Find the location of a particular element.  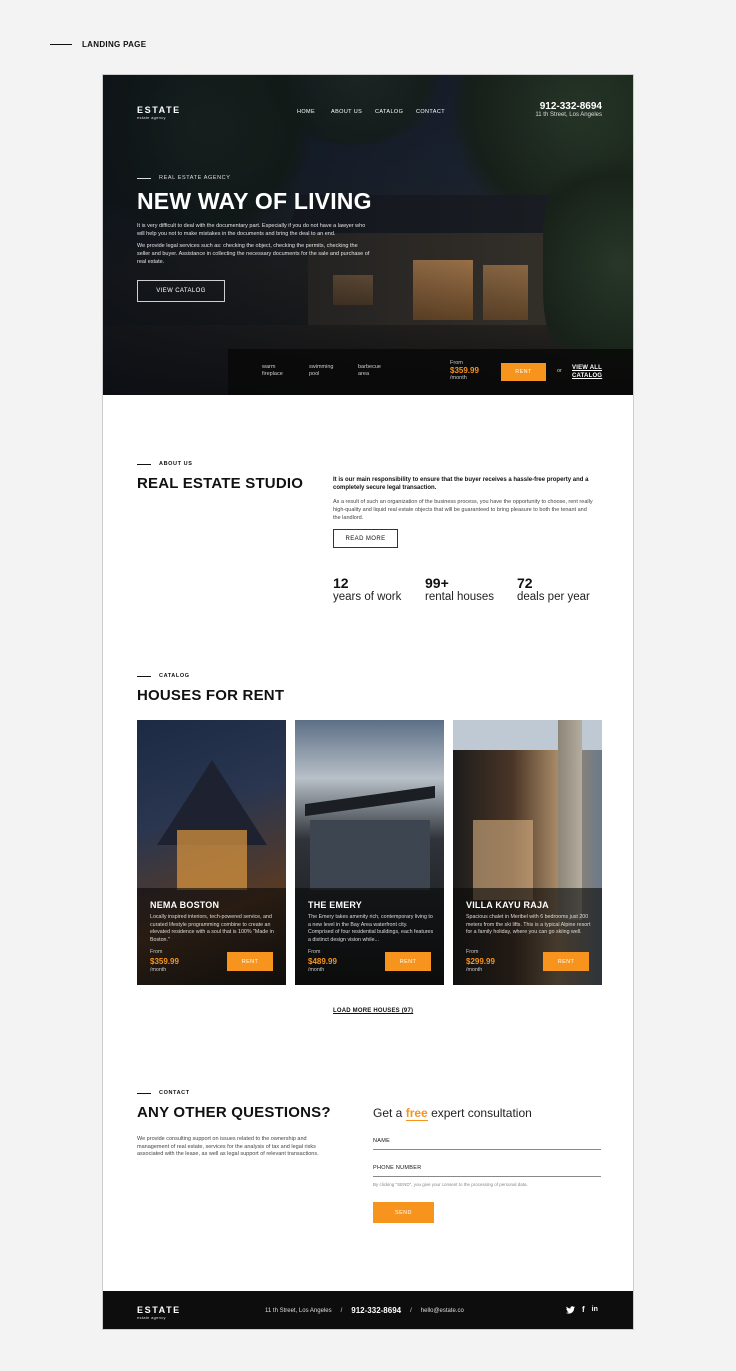

hero-eyebrow-text: REAL ESTATE AGENCY is located at coordinates (195, 178).